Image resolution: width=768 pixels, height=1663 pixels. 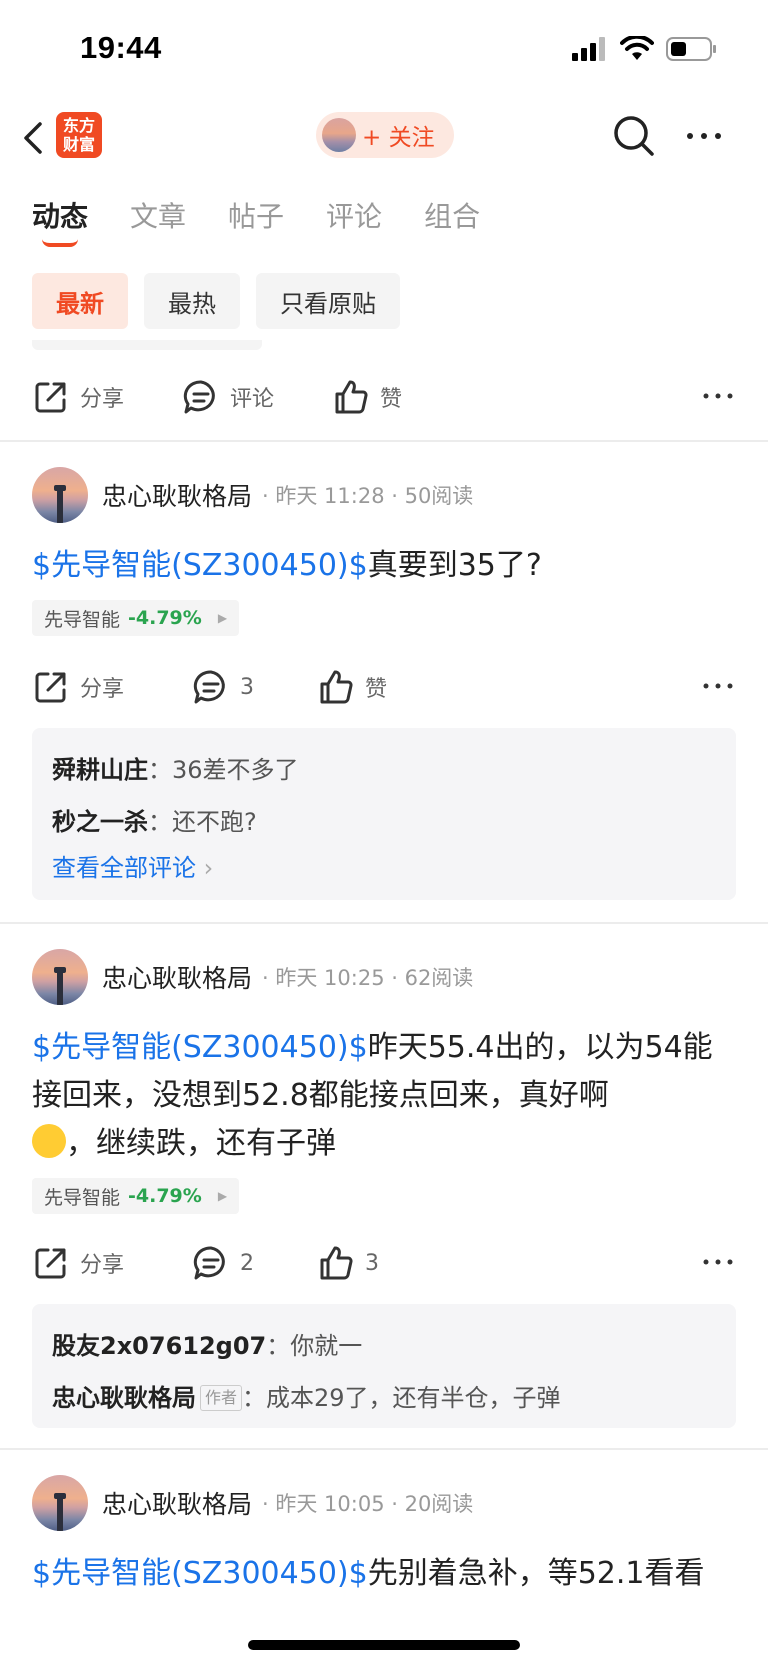 I want to click on status-icons, so click(x=645, y=49).